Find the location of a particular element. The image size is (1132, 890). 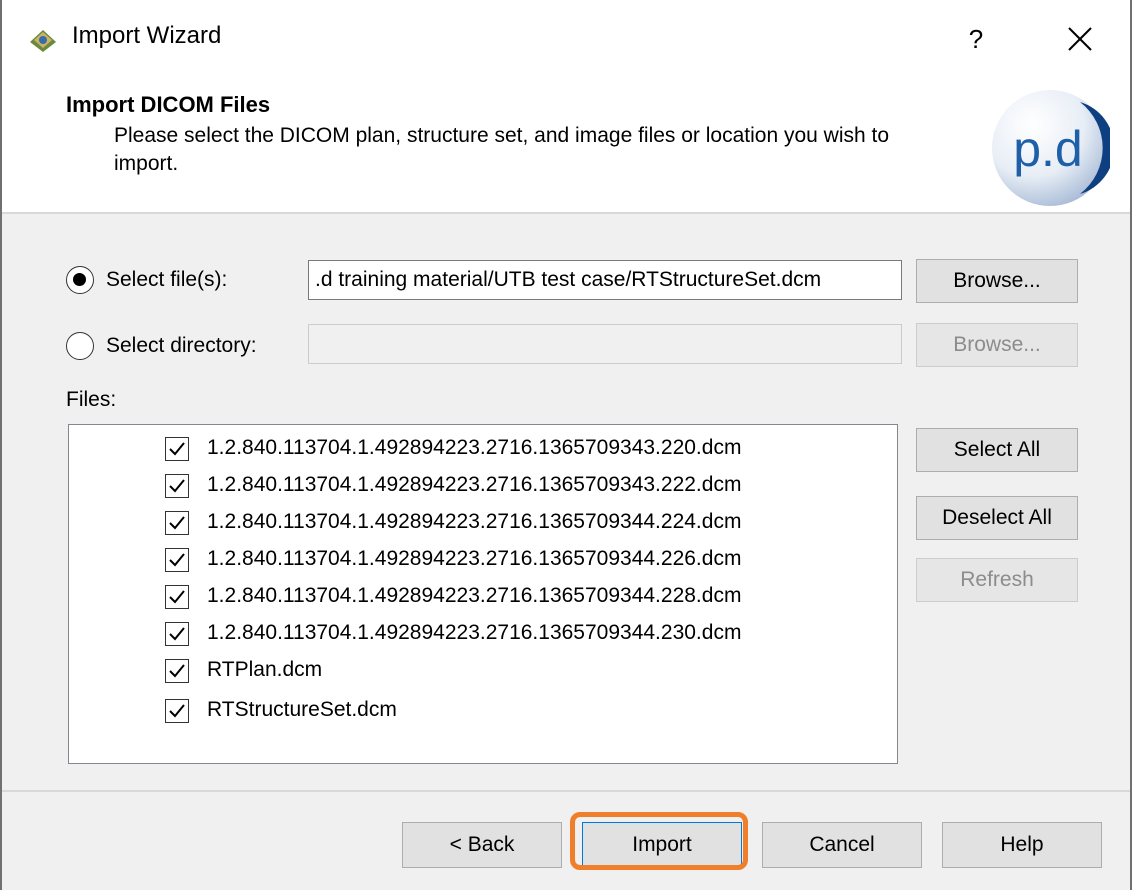

radio-selected-dot is located at coordinates (79, 279).